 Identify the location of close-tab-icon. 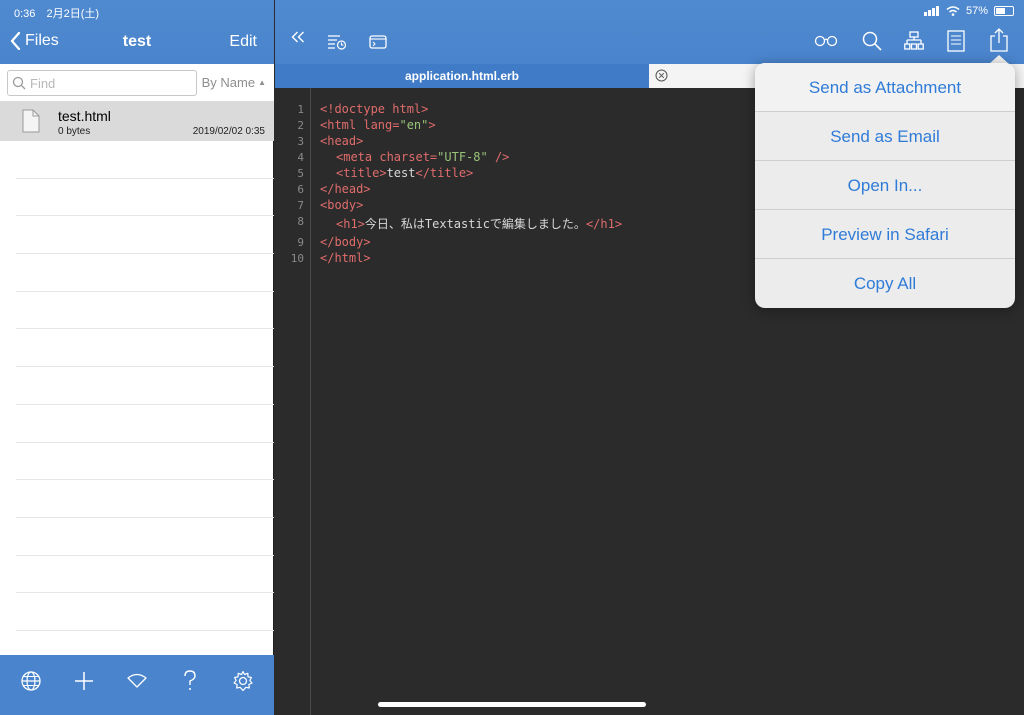
(661, 75).